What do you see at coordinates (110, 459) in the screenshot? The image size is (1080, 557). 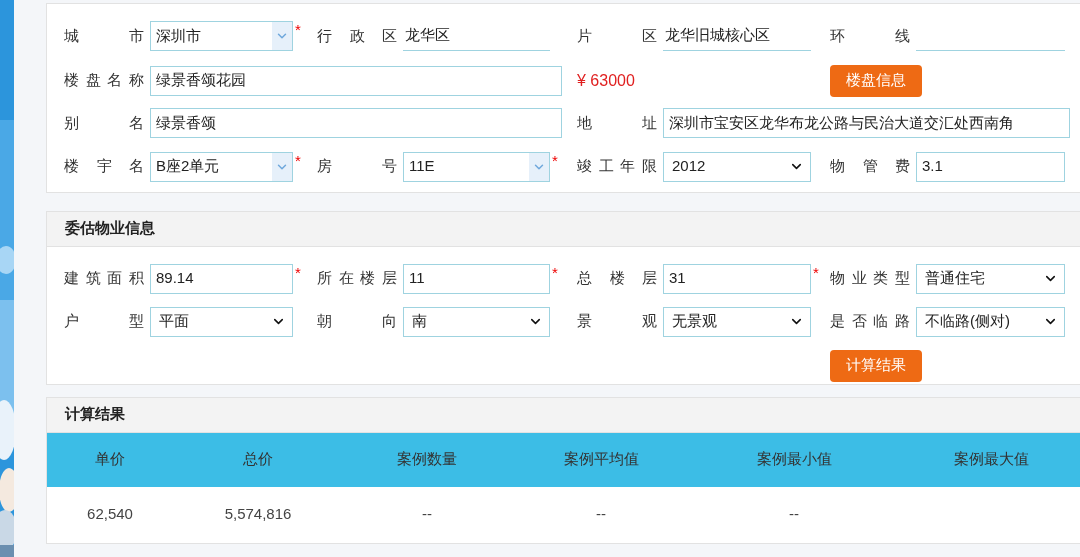 I see `column-header: 单价` at bounding box center [110, 459].